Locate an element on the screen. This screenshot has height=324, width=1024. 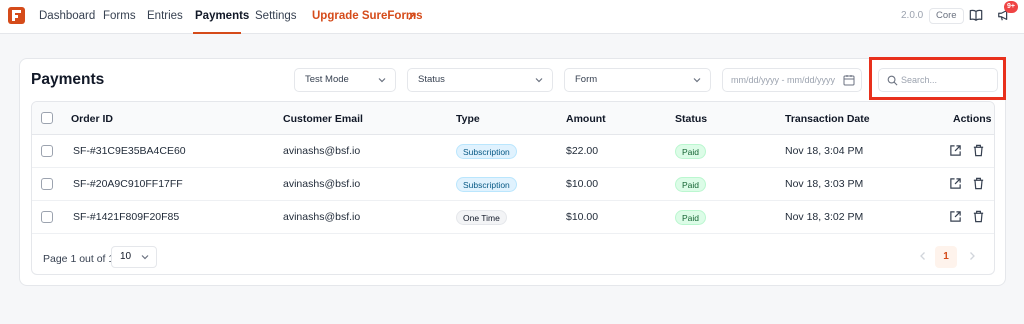
select-all-checkbox is located at coordinates (47, 118).